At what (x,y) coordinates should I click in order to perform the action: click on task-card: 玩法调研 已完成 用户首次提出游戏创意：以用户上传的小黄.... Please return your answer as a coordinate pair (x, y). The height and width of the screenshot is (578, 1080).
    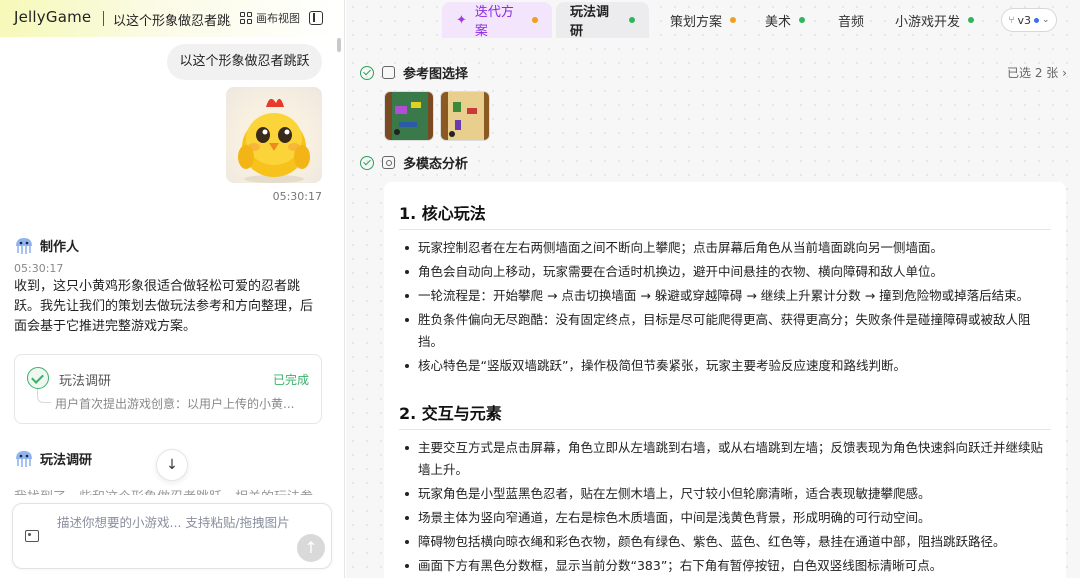
    Looking at the image, I should click on (168, 389).